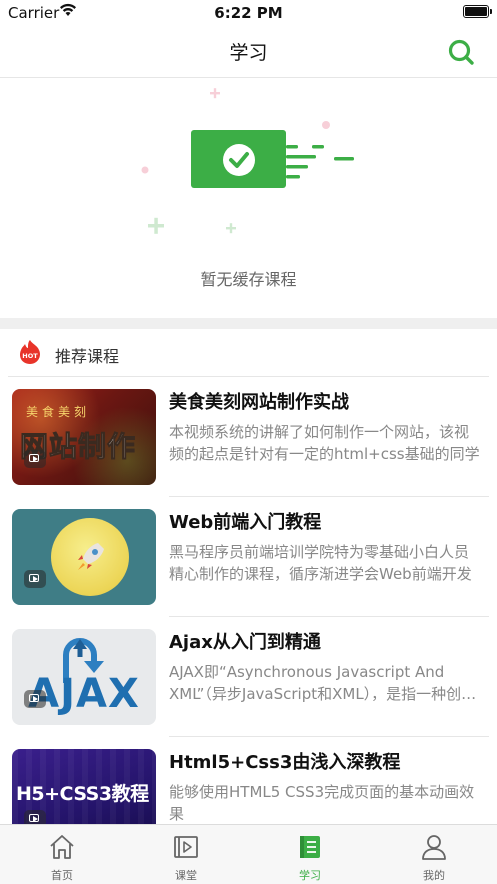  What do you see at coordinates (62, 847) in the screenshot?
I see `home-icon` at bounding box center [62, 847].